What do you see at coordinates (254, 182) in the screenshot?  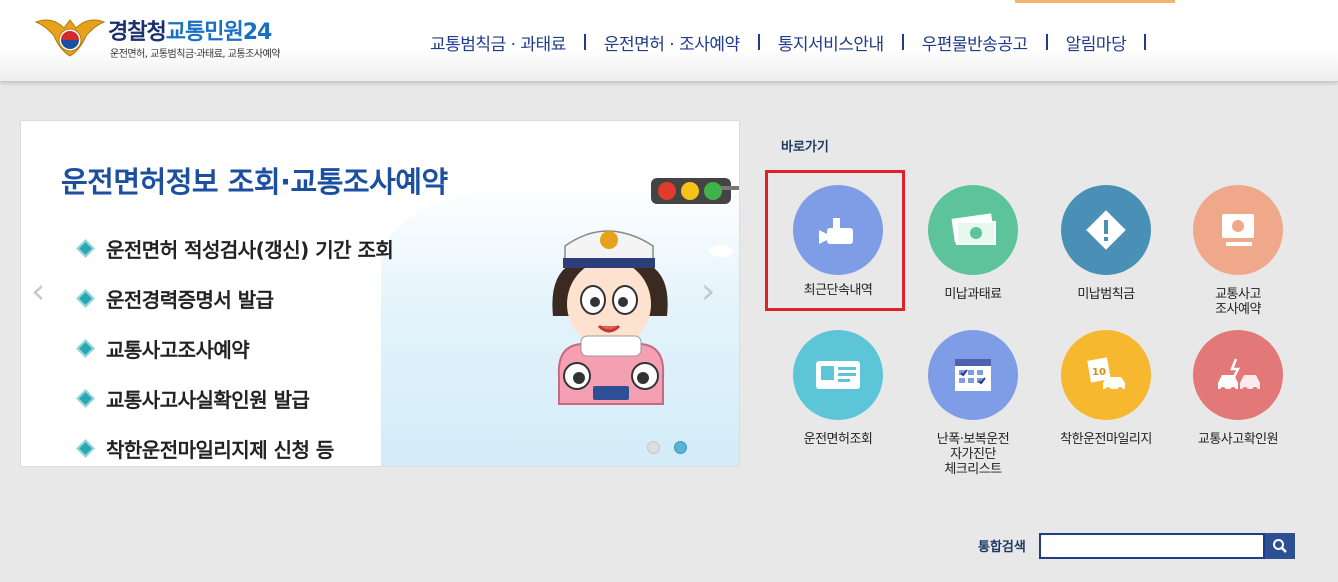 I see `banner-title: 운전면허정보 조회·교통조사예약` at bounding box center [254, 182].